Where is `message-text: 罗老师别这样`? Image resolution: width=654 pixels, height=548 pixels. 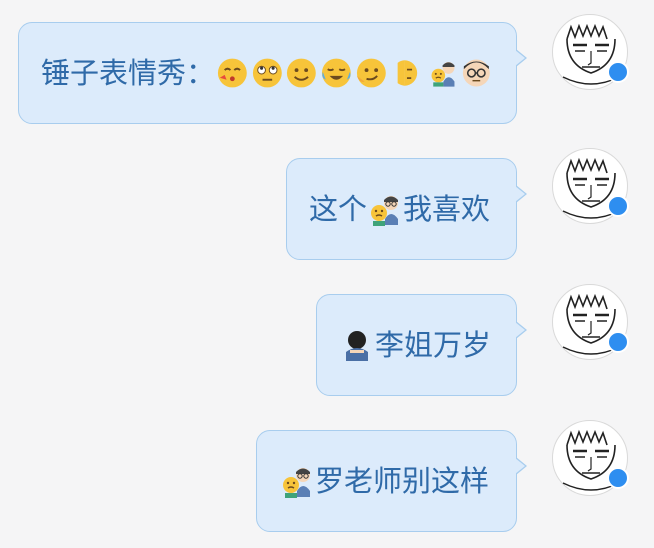 message-text: 罗老师别这样 is located at coordinates (402, 480).